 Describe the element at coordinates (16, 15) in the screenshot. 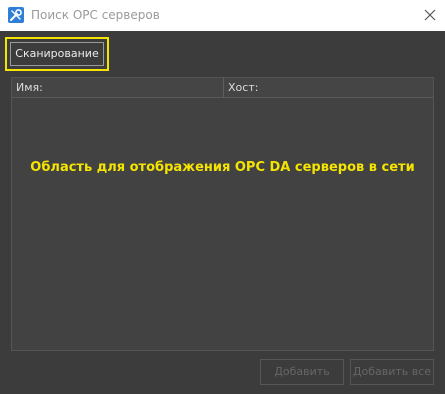

I see `tools-icon` at that location.